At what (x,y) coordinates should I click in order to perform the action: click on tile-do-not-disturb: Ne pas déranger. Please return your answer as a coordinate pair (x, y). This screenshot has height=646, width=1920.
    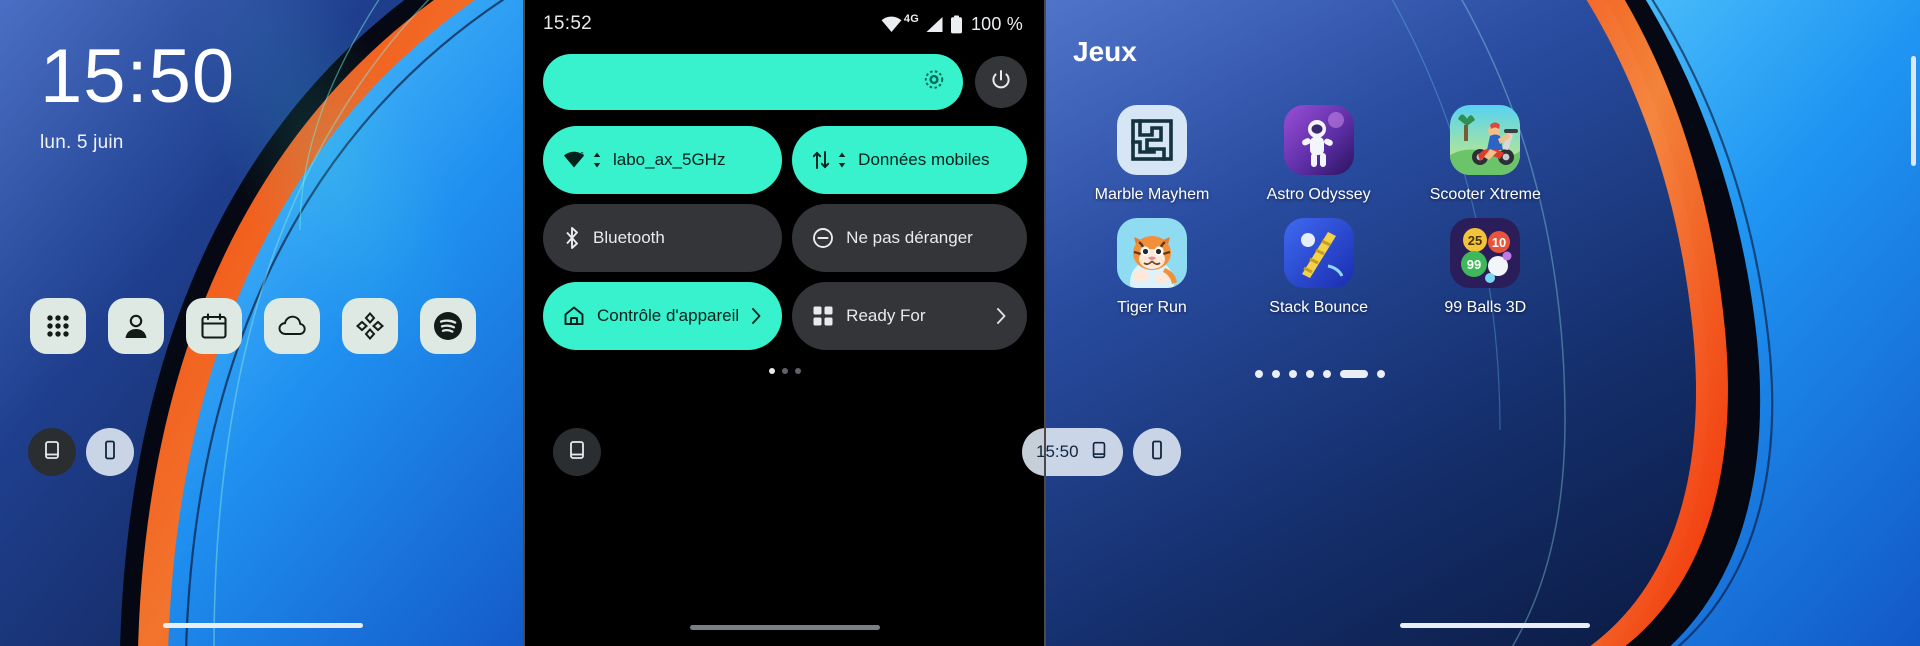
    Looking at the image, I should click on (909, 238).